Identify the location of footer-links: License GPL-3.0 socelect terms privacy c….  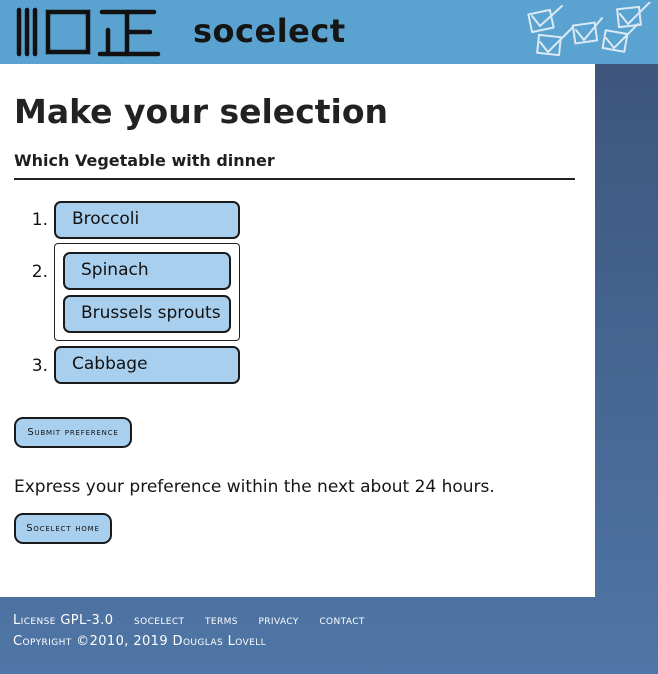
(197, 620).